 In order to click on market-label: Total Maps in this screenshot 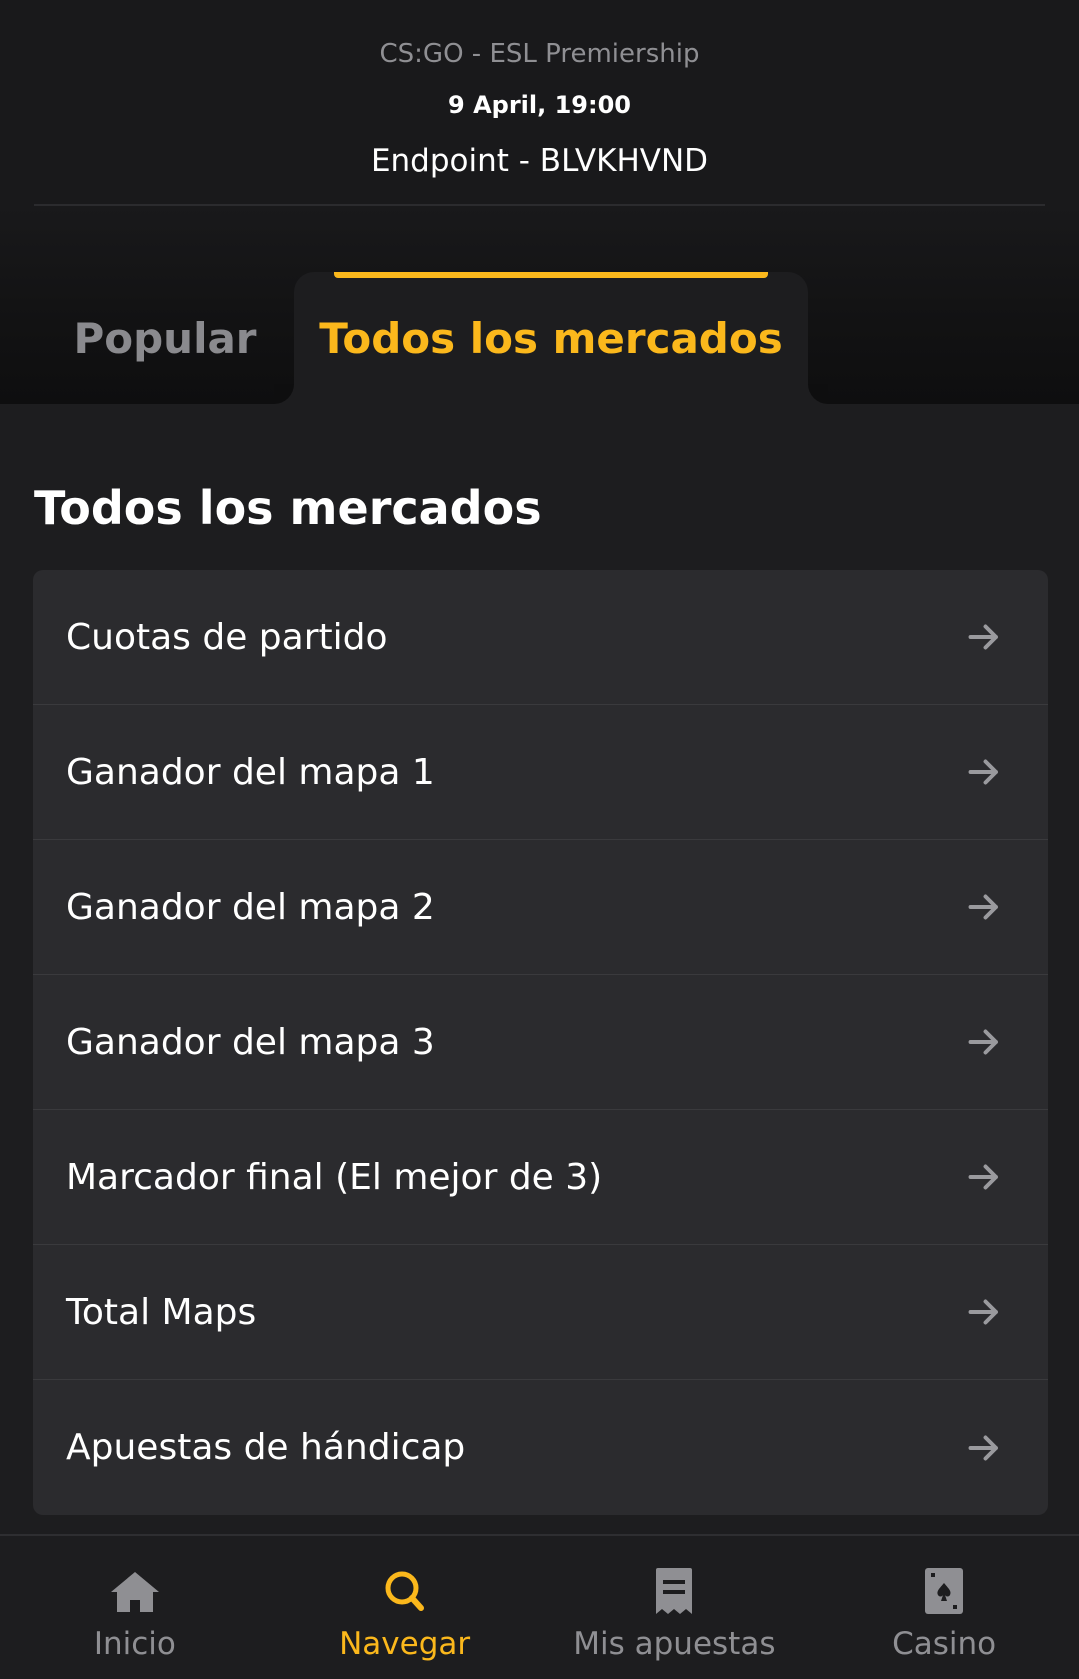, I will do `click(161, 1312)`.